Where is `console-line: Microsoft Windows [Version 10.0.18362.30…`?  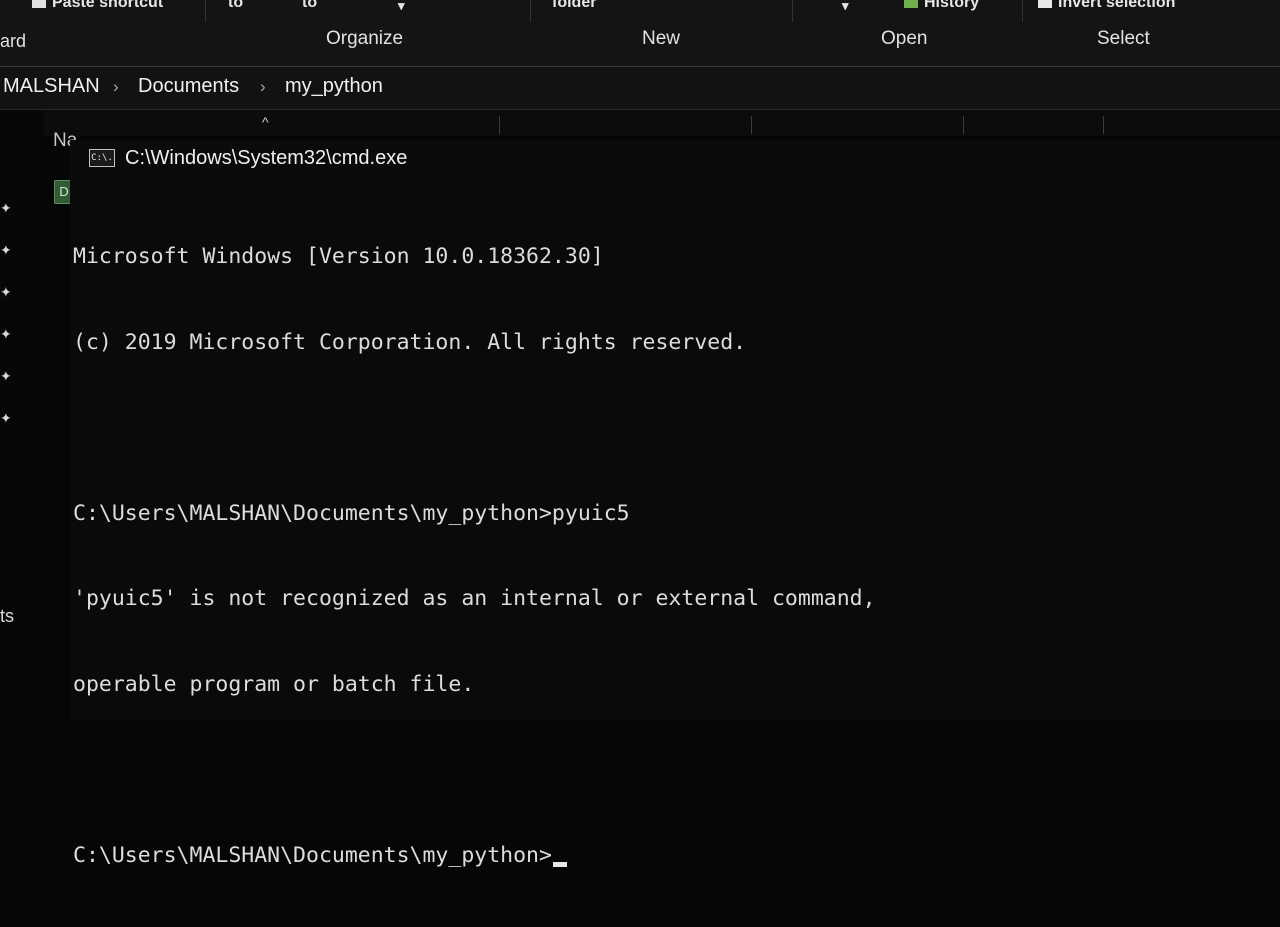
console-line: Microsoft Windows [Version 10.0.18362.30… is located at coordinates (338, 256).